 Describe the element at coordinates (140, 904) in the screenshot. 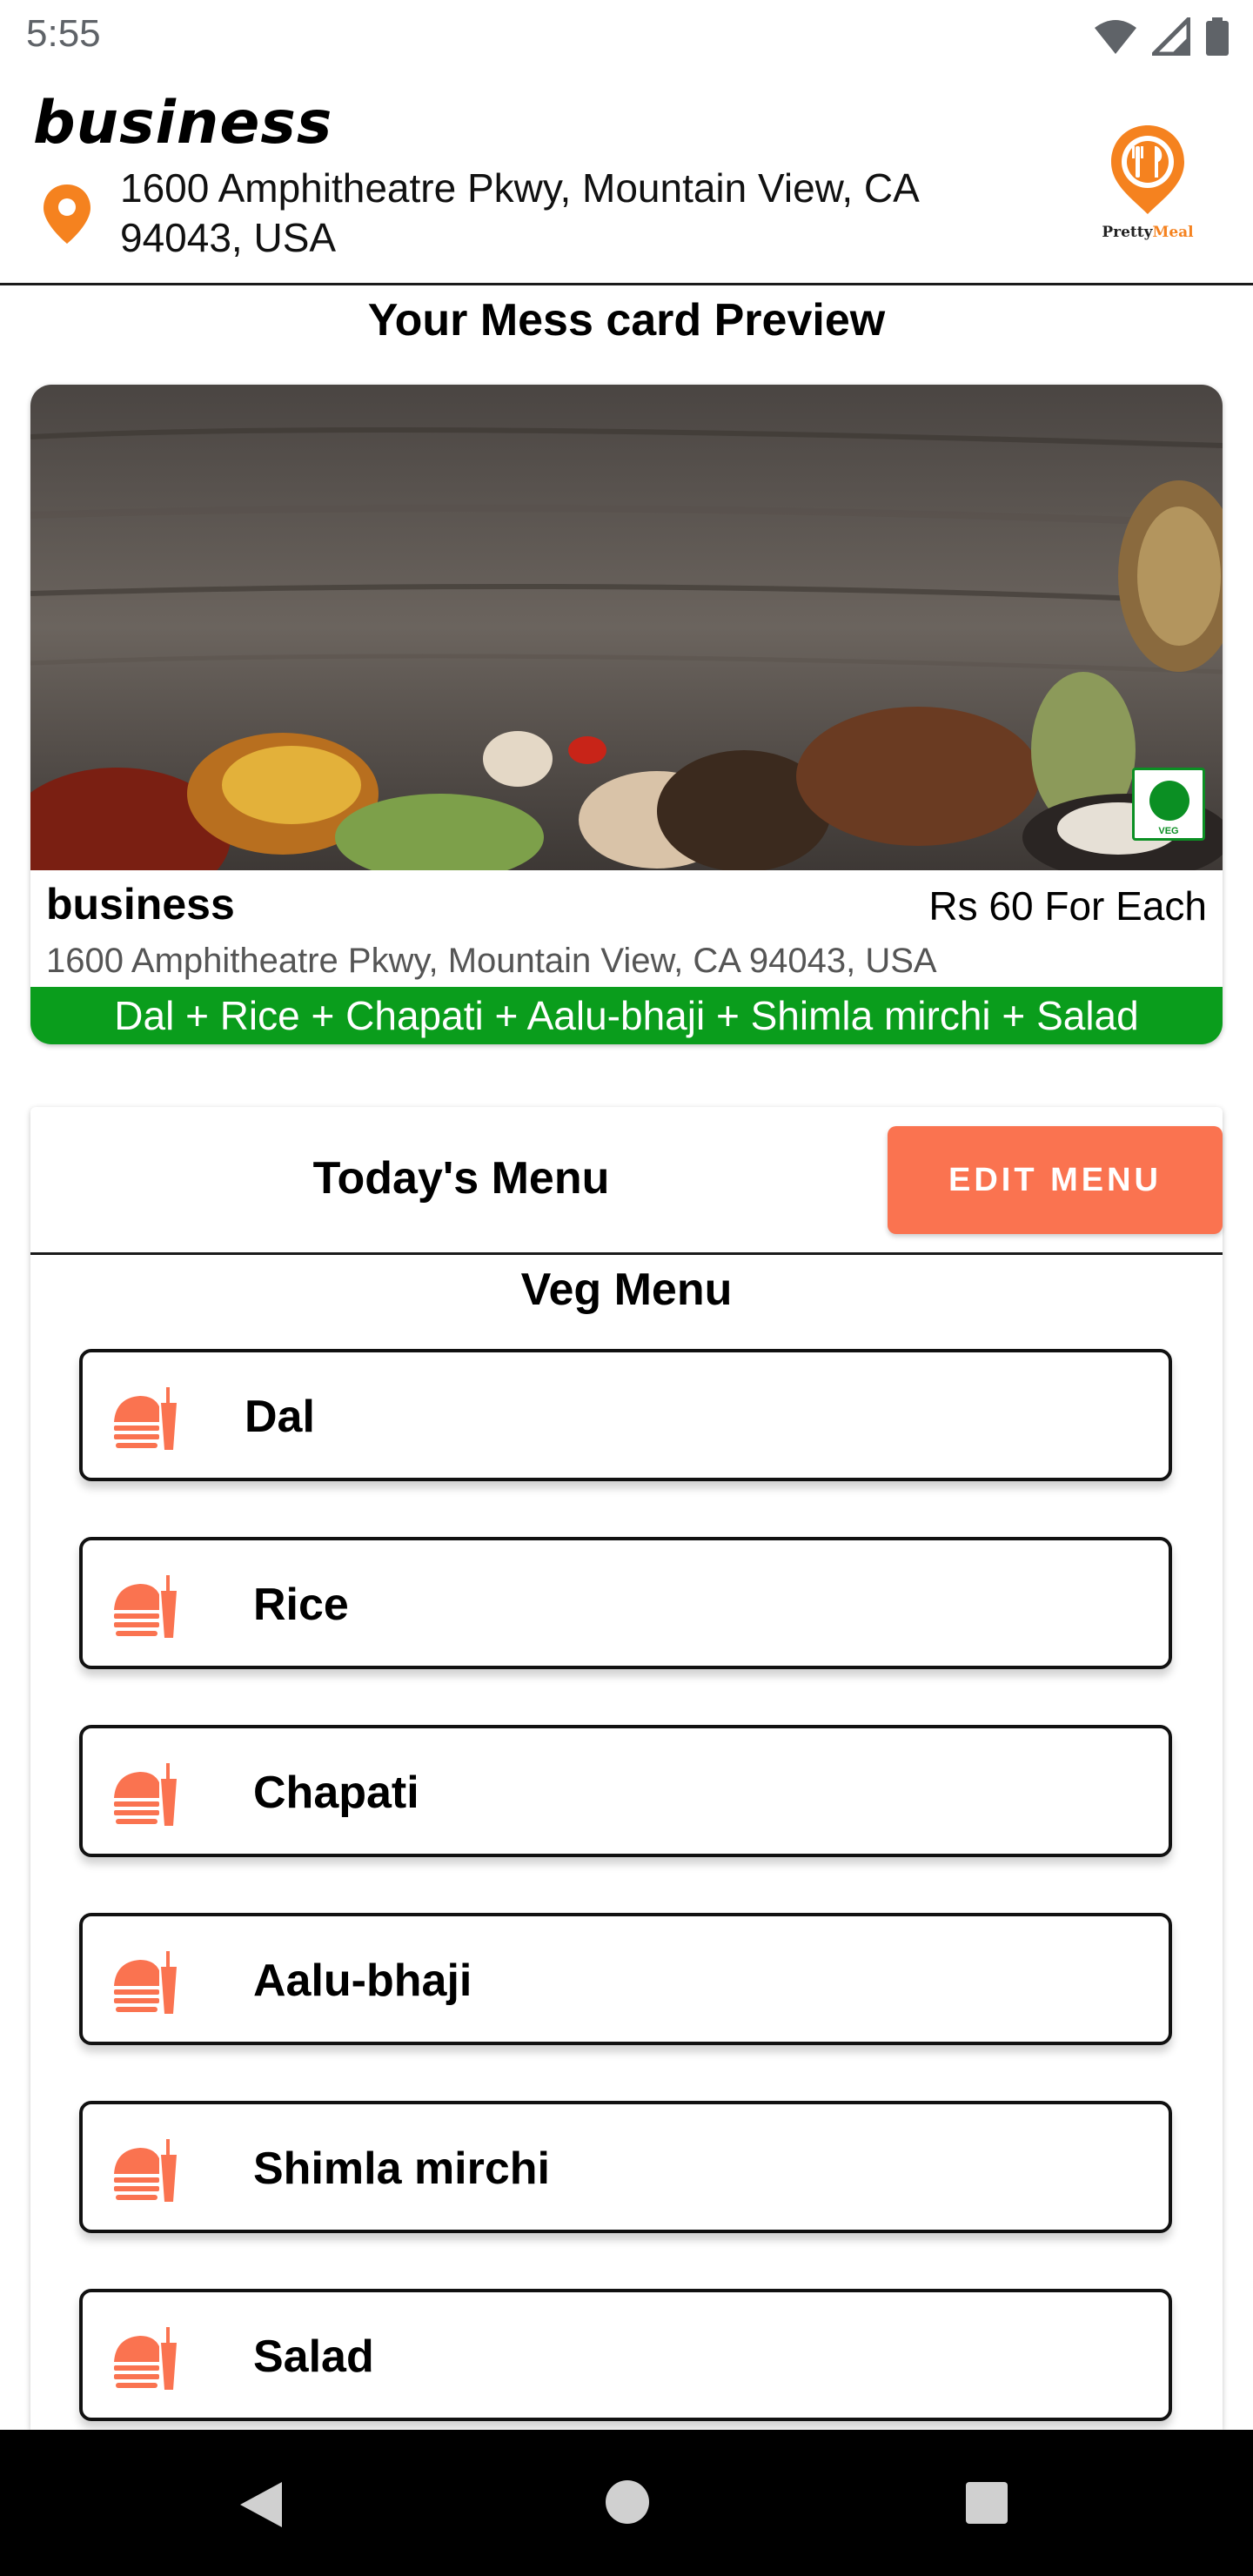

I see `card-business-name: business` at that location.